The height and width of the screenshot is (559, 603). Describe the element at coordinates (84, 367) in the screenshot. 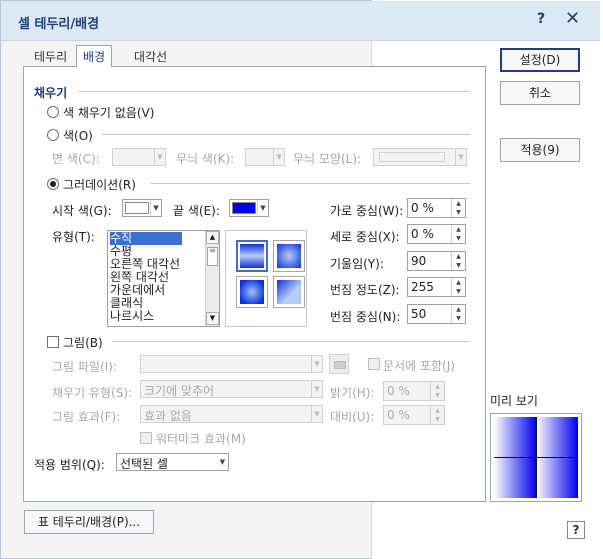

I see `picture-file-label: 그림 파일(I):` at that location.